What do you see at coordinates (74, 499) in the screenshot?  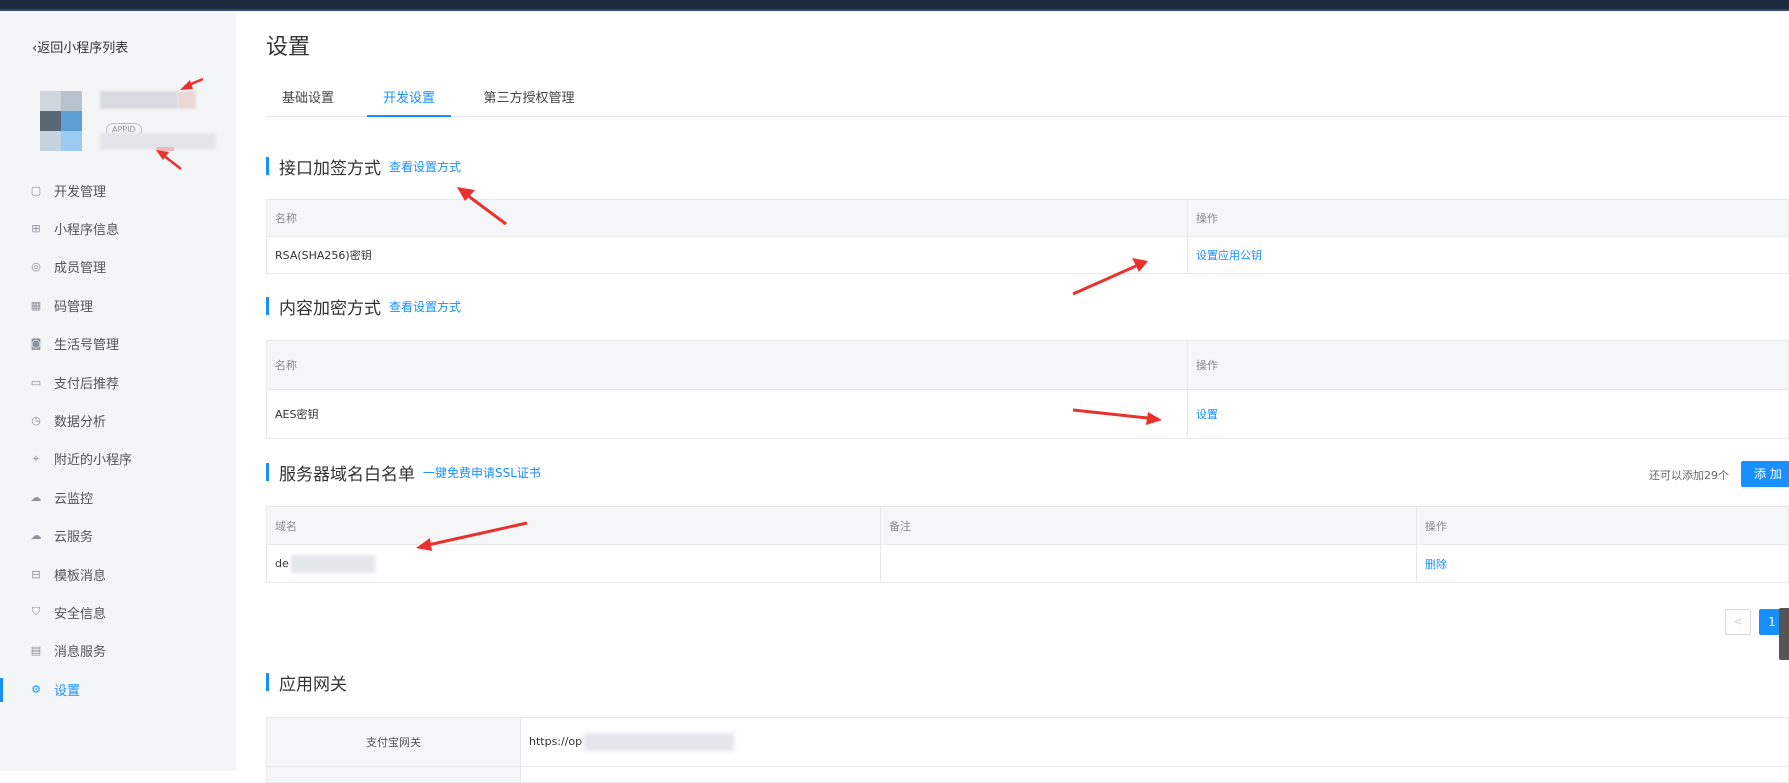 I see `sidebar-item-label: 云监控` at bounding box center [74, 499].